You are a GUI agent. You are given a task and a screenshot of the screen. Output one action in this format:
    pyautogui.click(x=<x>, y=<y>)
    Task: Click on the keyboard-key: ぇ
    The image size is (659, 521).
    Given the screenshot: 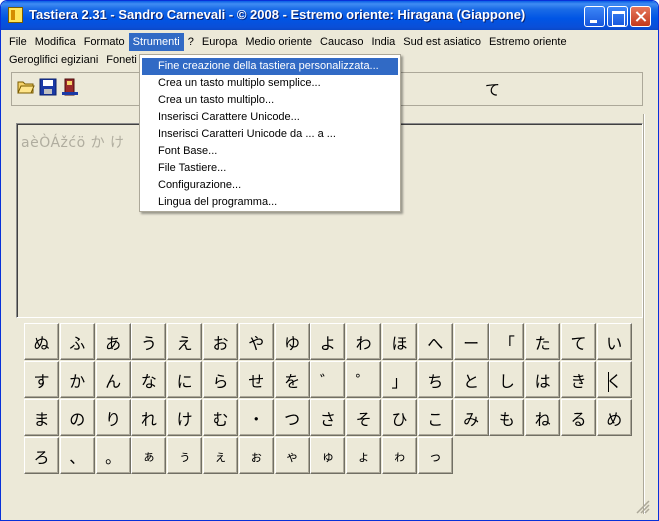 What is the action you would take?
    pyautogui.click(x=220, y=455)
    